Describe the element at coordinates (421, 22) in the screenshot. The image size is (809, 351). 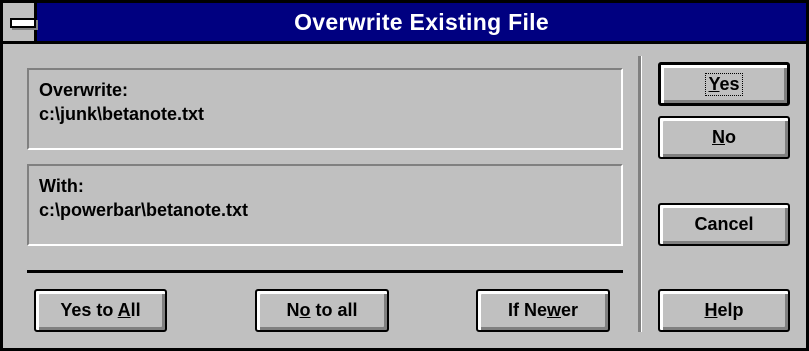
I see `dialog-title: Overwrite Existing File` at that location.